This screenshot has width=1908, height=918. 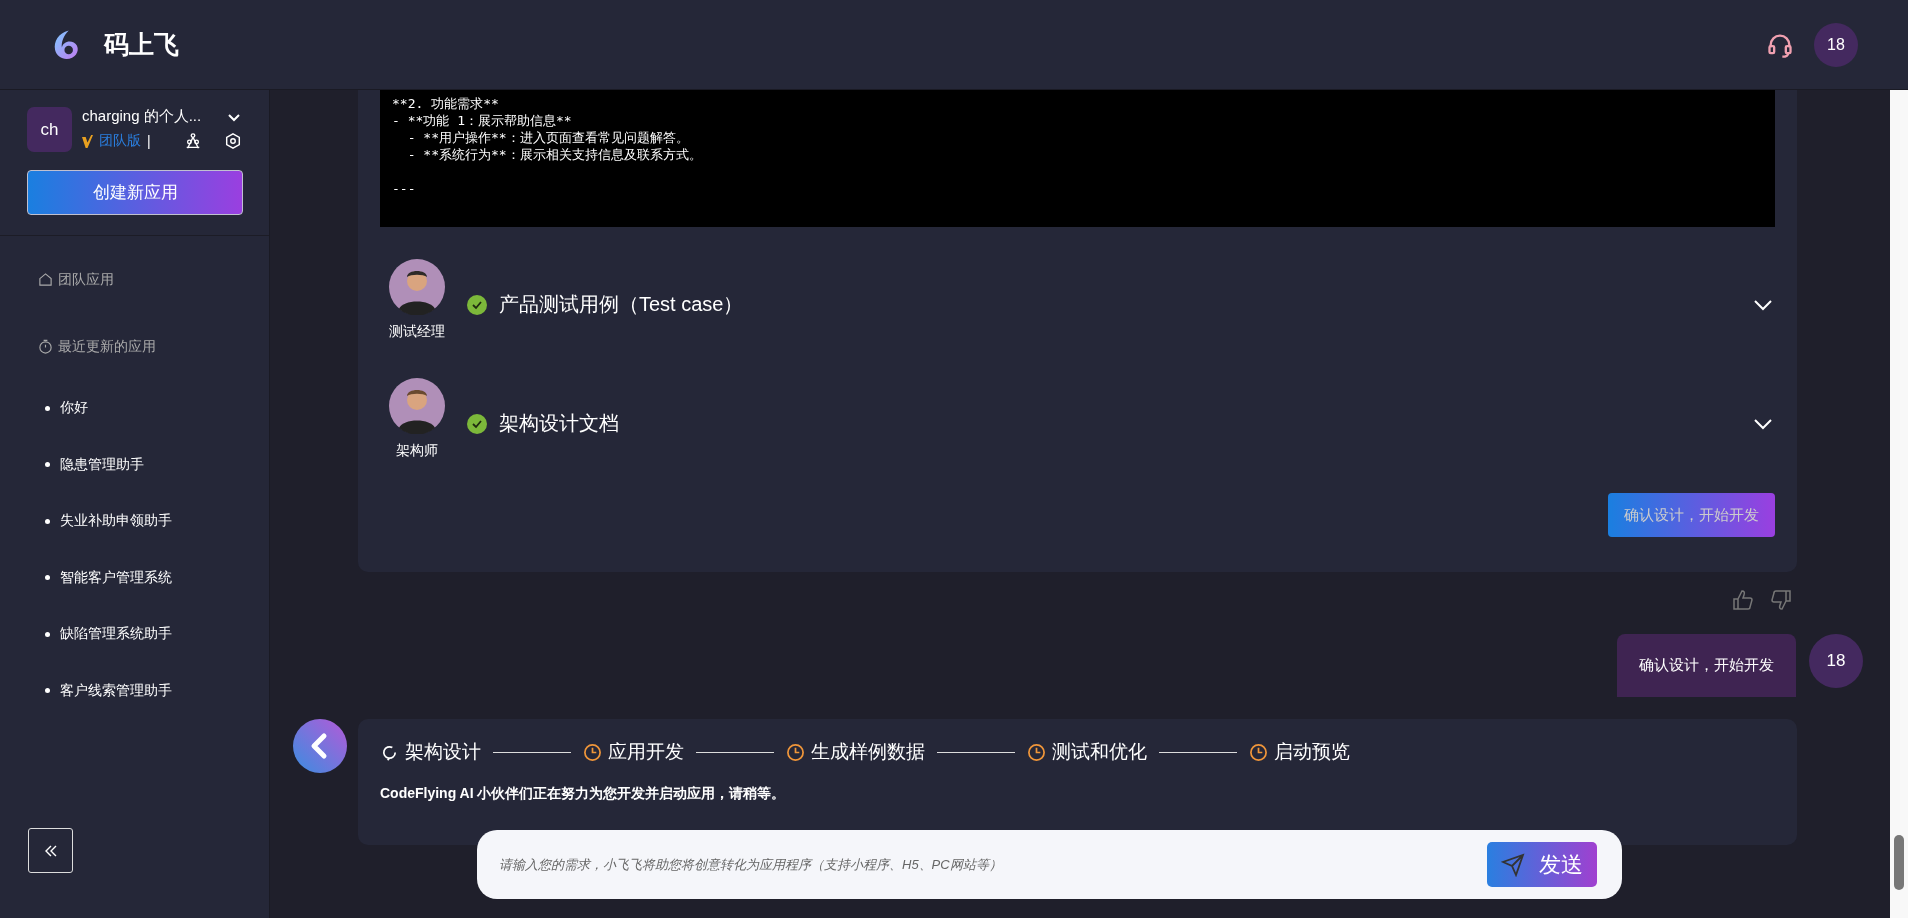 I want to click on section-label: 团队应用, so click(x=86, y=279).